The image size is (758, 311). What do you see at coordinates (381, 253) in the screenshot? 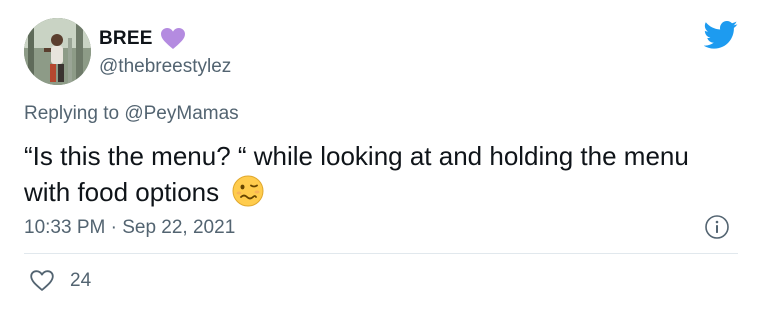
I see `divider` at bounding box center [381, 253].